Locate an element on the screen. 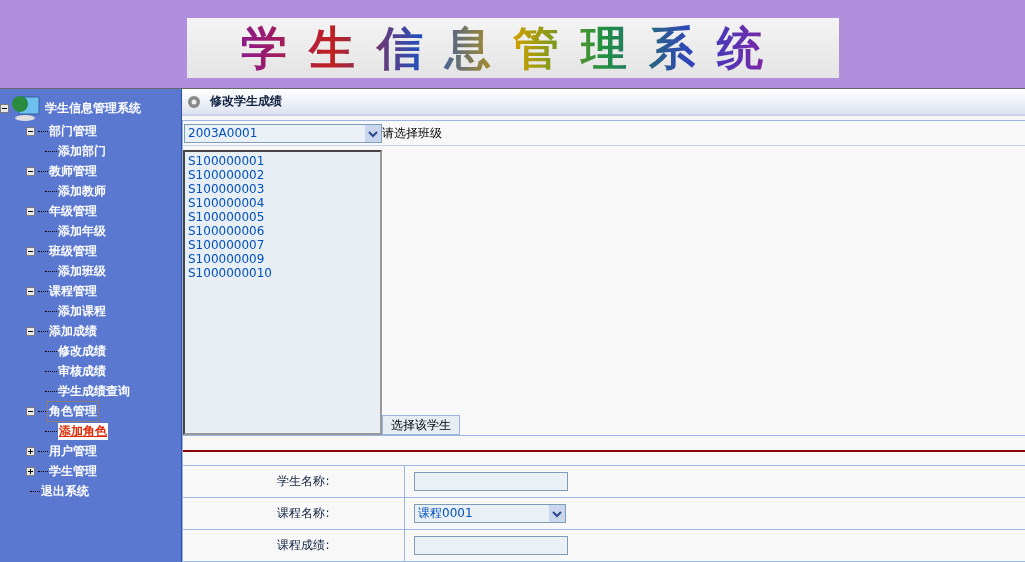  tree-node: 角色管理 is located at coordinates (73, 411).